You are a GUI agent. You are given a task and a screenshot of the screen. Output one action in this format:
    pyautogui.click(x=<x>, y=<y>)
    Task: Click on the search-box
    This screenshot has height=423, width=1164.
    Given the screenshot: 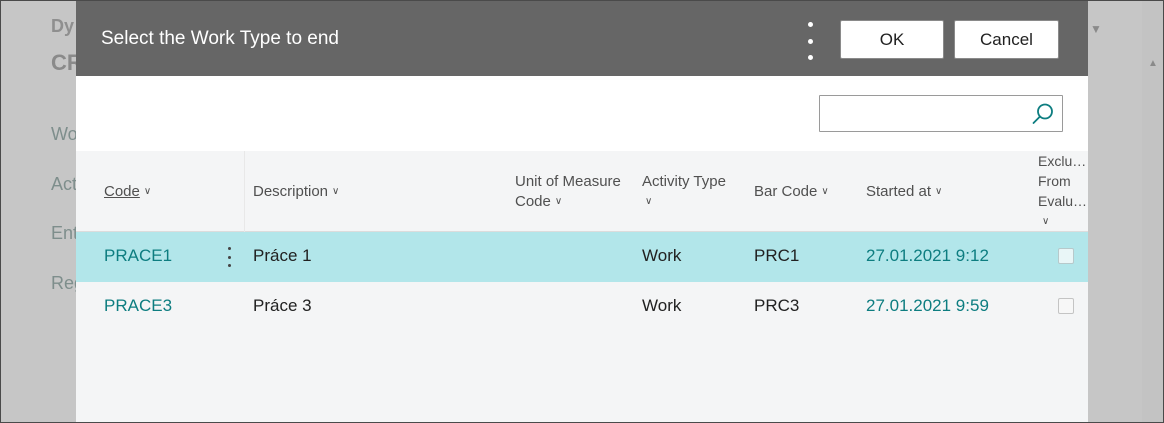 What is the action you would take?
    pyautogui.click(x=941, y=113)
    